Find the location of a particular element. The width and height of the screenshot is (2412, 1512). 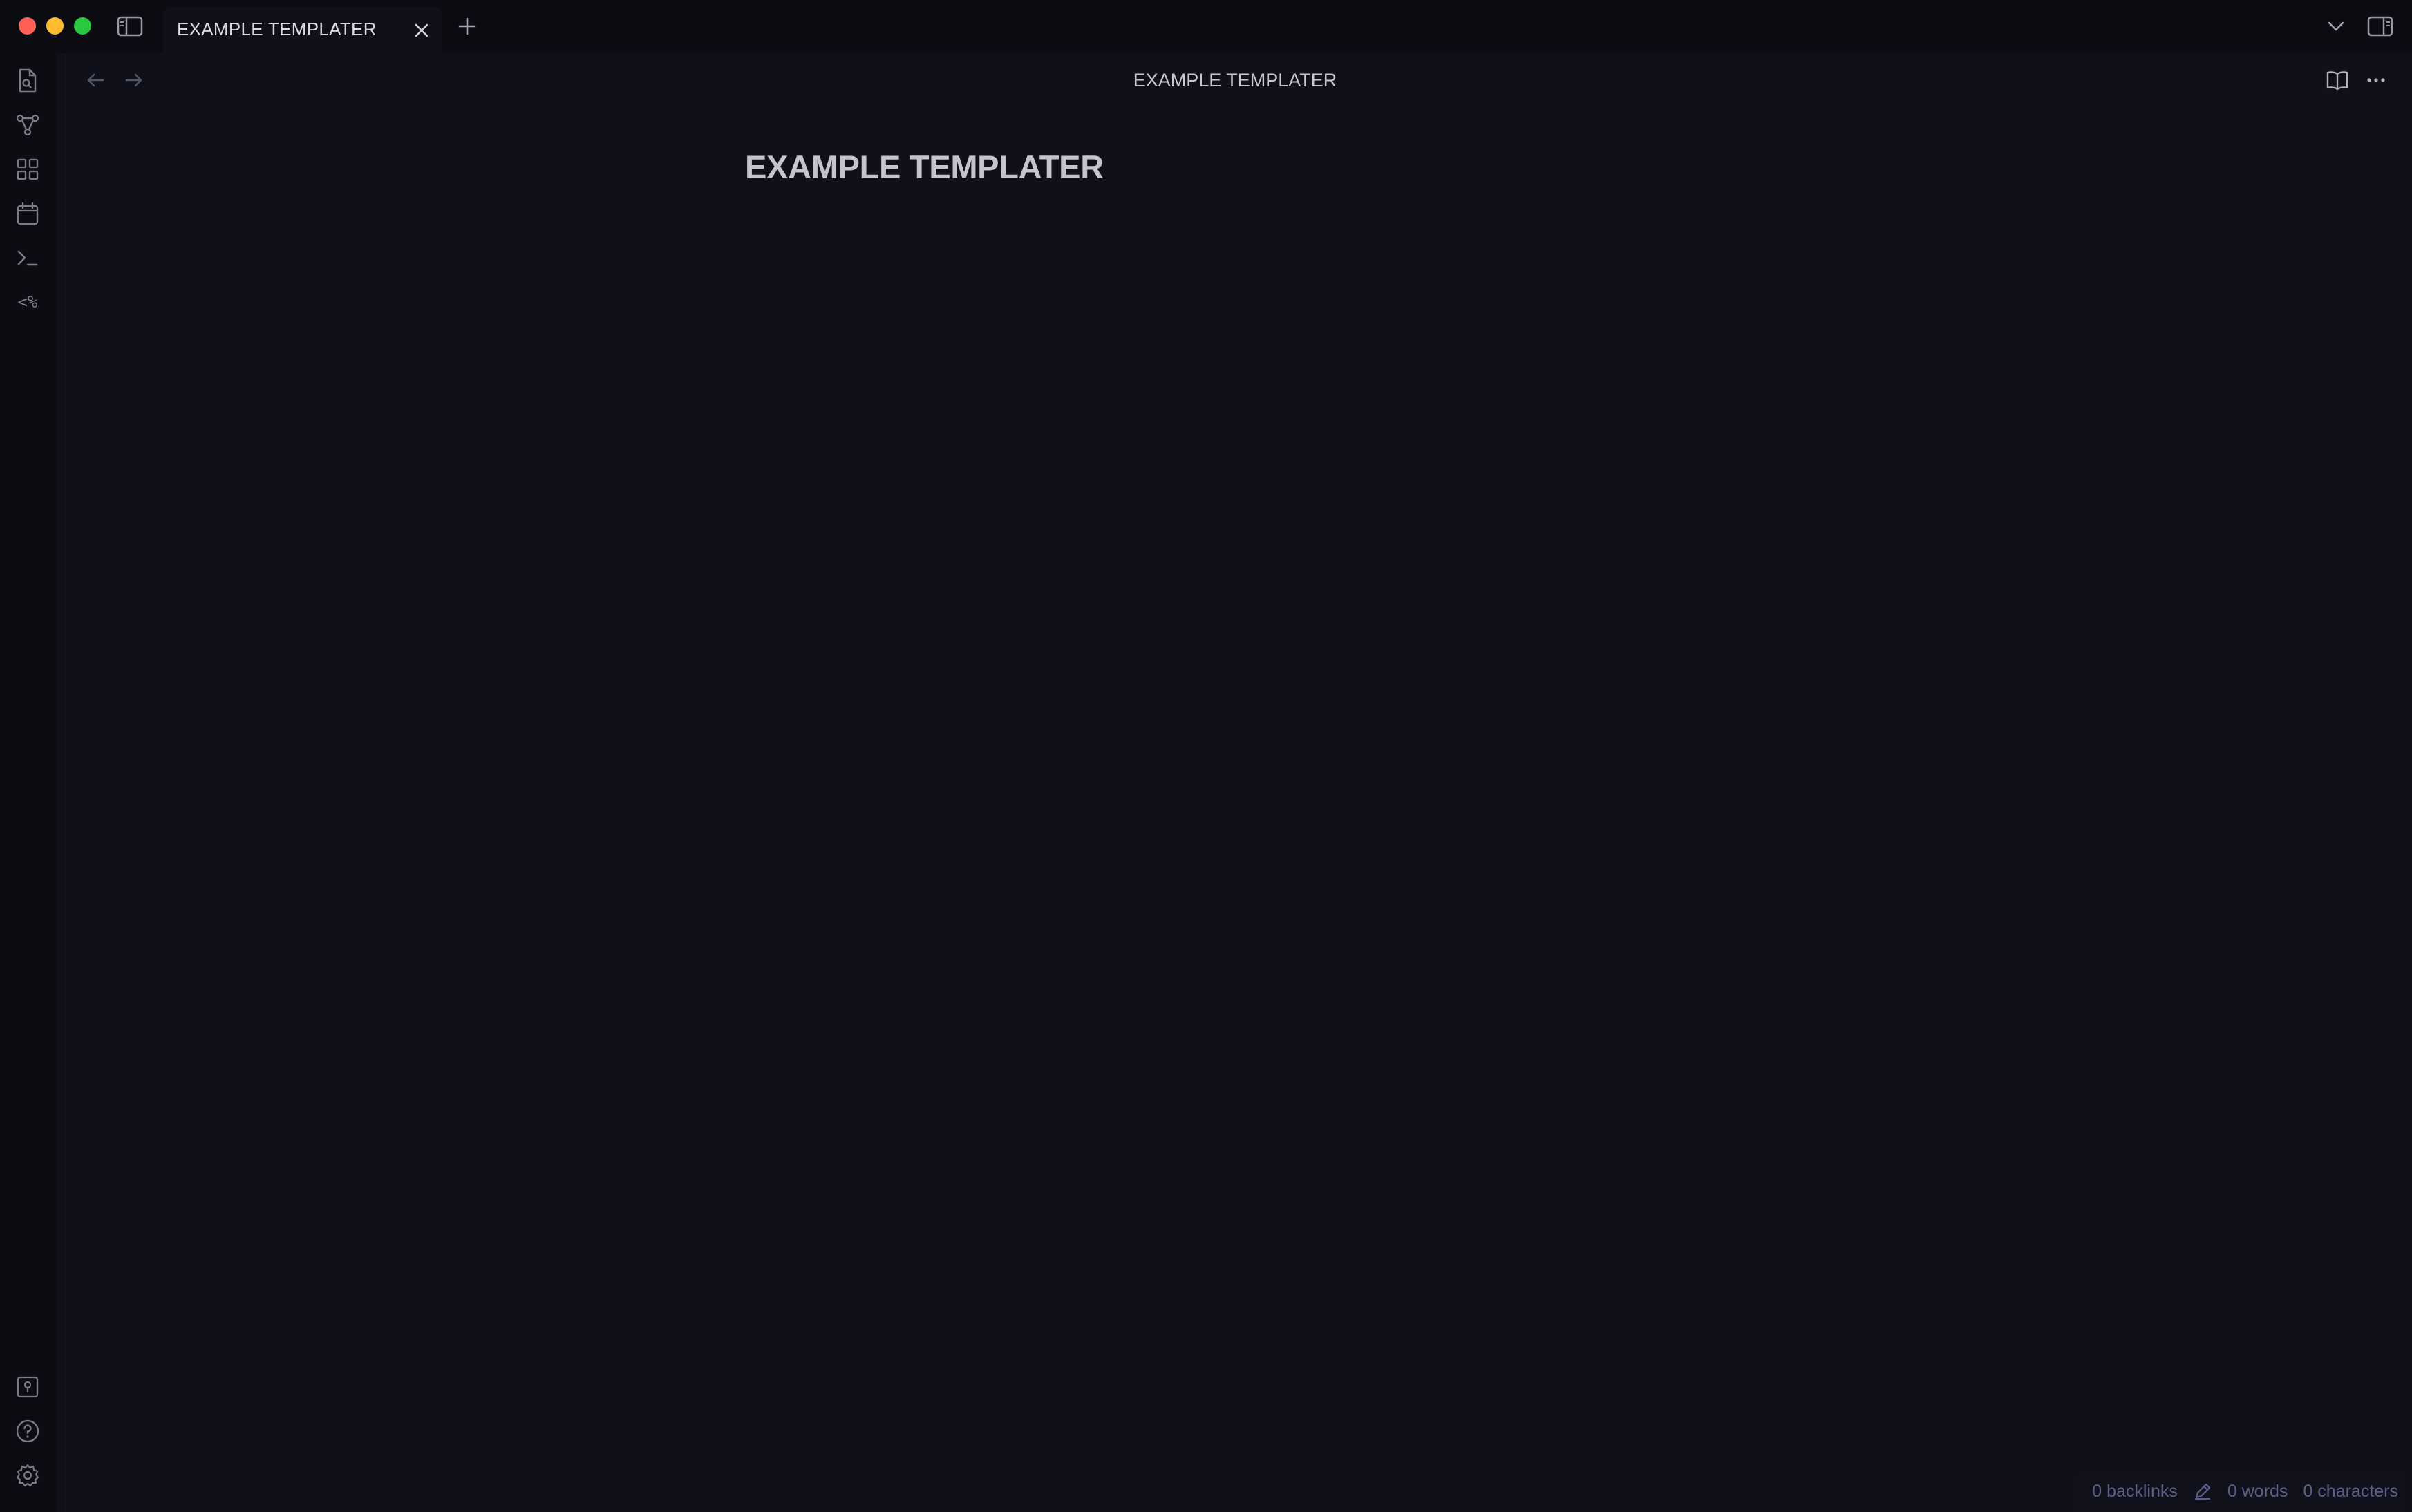

note-title: EXAMPLE TEMPLATER is located at coordinates (924, 167).